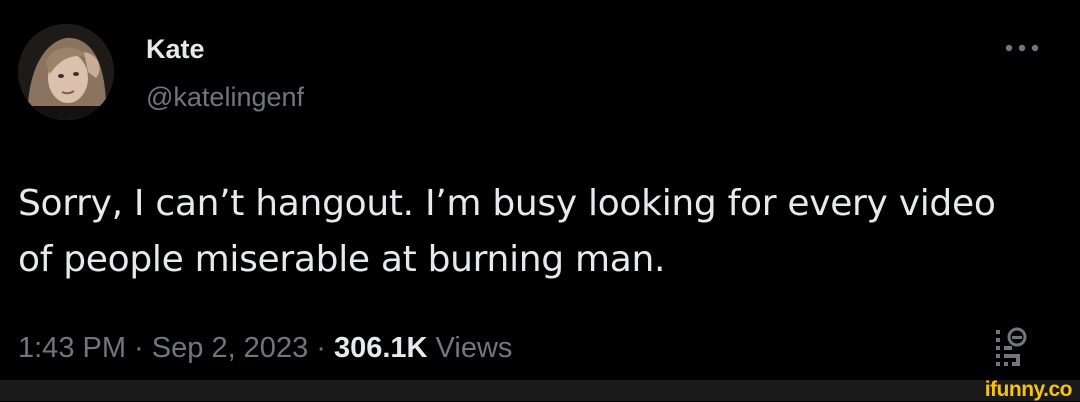 This screenshot has height=402, width=1080. What do you see at coordinates (470, 348) in the screenshot?
I see `views-label: Views` at bounding box center [470, 348].